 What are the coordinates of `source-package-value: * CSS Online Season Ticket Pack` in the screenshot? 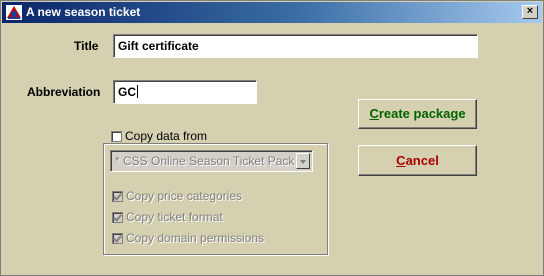 It's located at (205, 161).